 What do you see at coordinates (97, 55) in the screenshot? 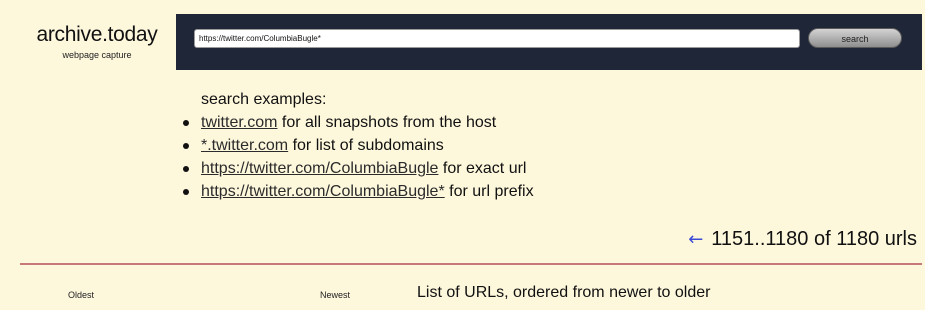
I see `logo-subtitle: webpage capture` at bounding box center [97, 55].